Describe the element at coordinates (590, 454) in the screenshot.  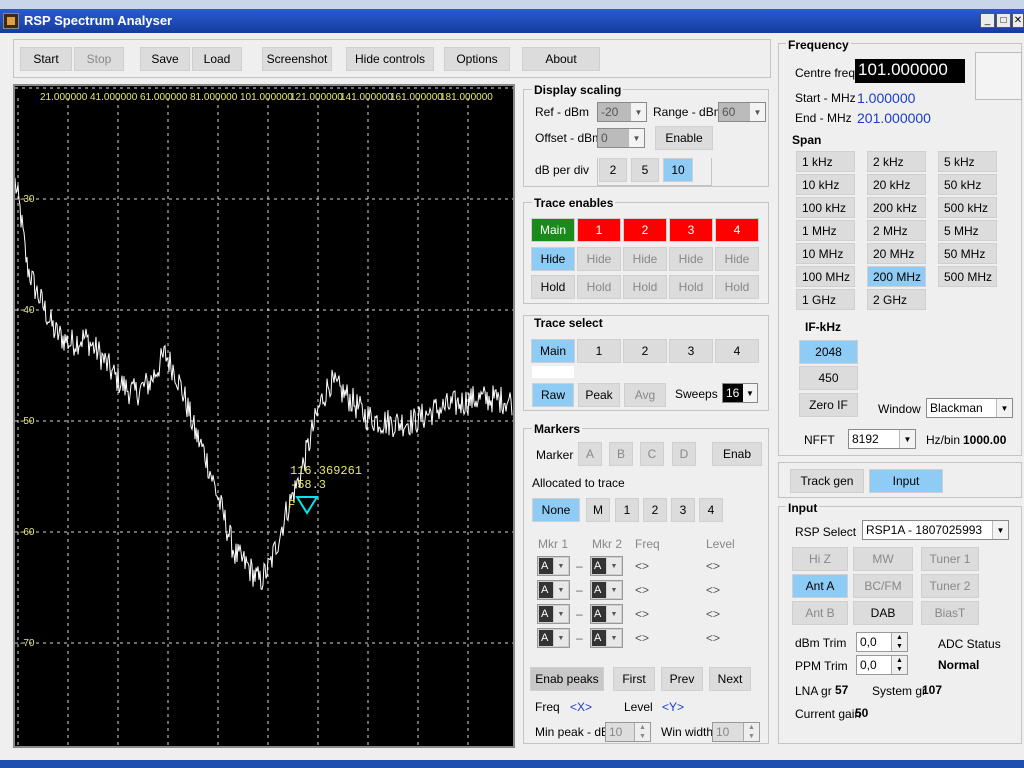
I see `marker-a-button: A` at that location.